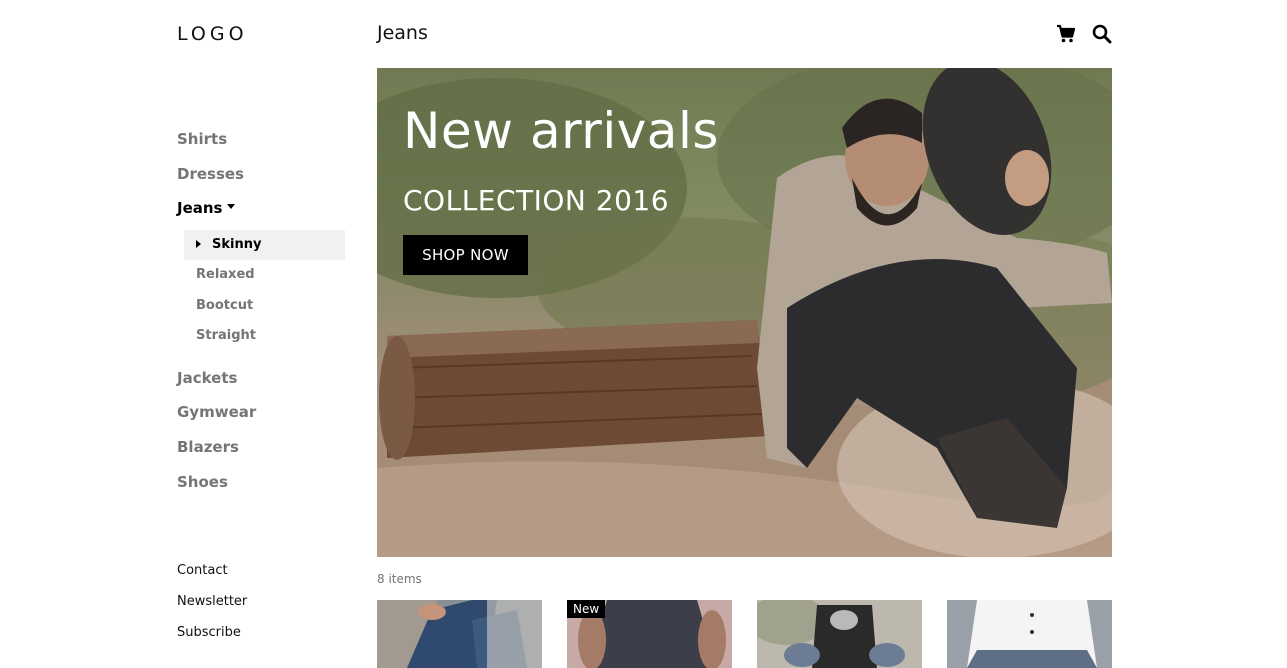 The width and height of the screenshot is (1287, 668). I want to click on caret-right-icon, so click(198, 243).